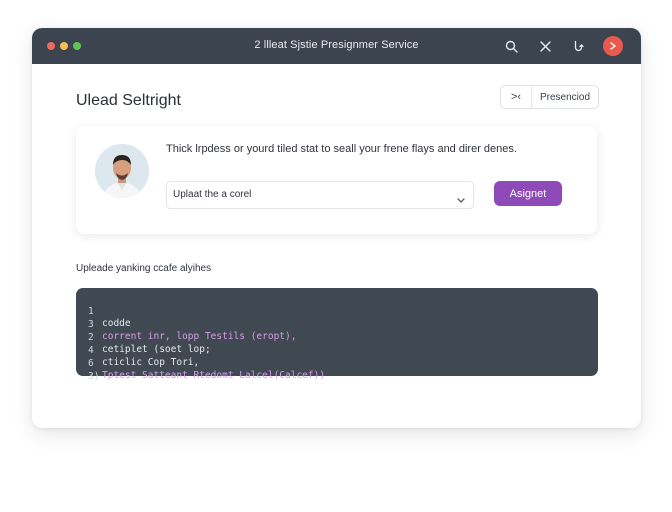 This screenshot has width=672, height=512. What do you see at coordinates (565, 97) in the screenshot?
I see `present-button: Presenciod` at bounding box center [565, 97].